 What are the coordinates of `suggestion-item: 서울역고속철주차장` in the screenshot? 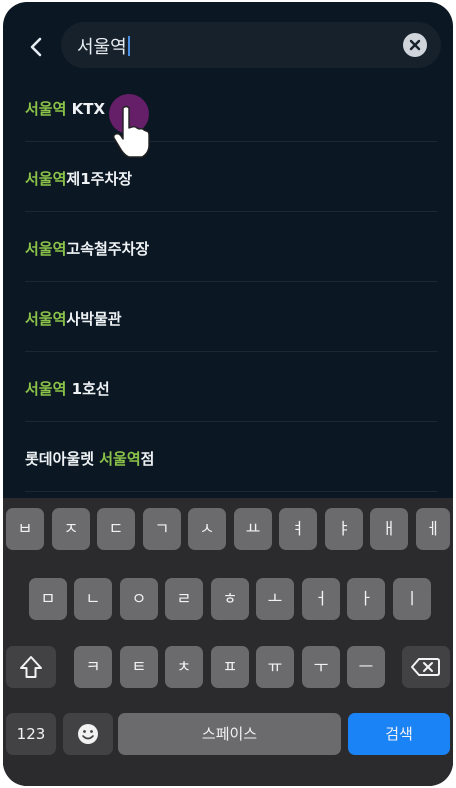 It's located at (228, 247).